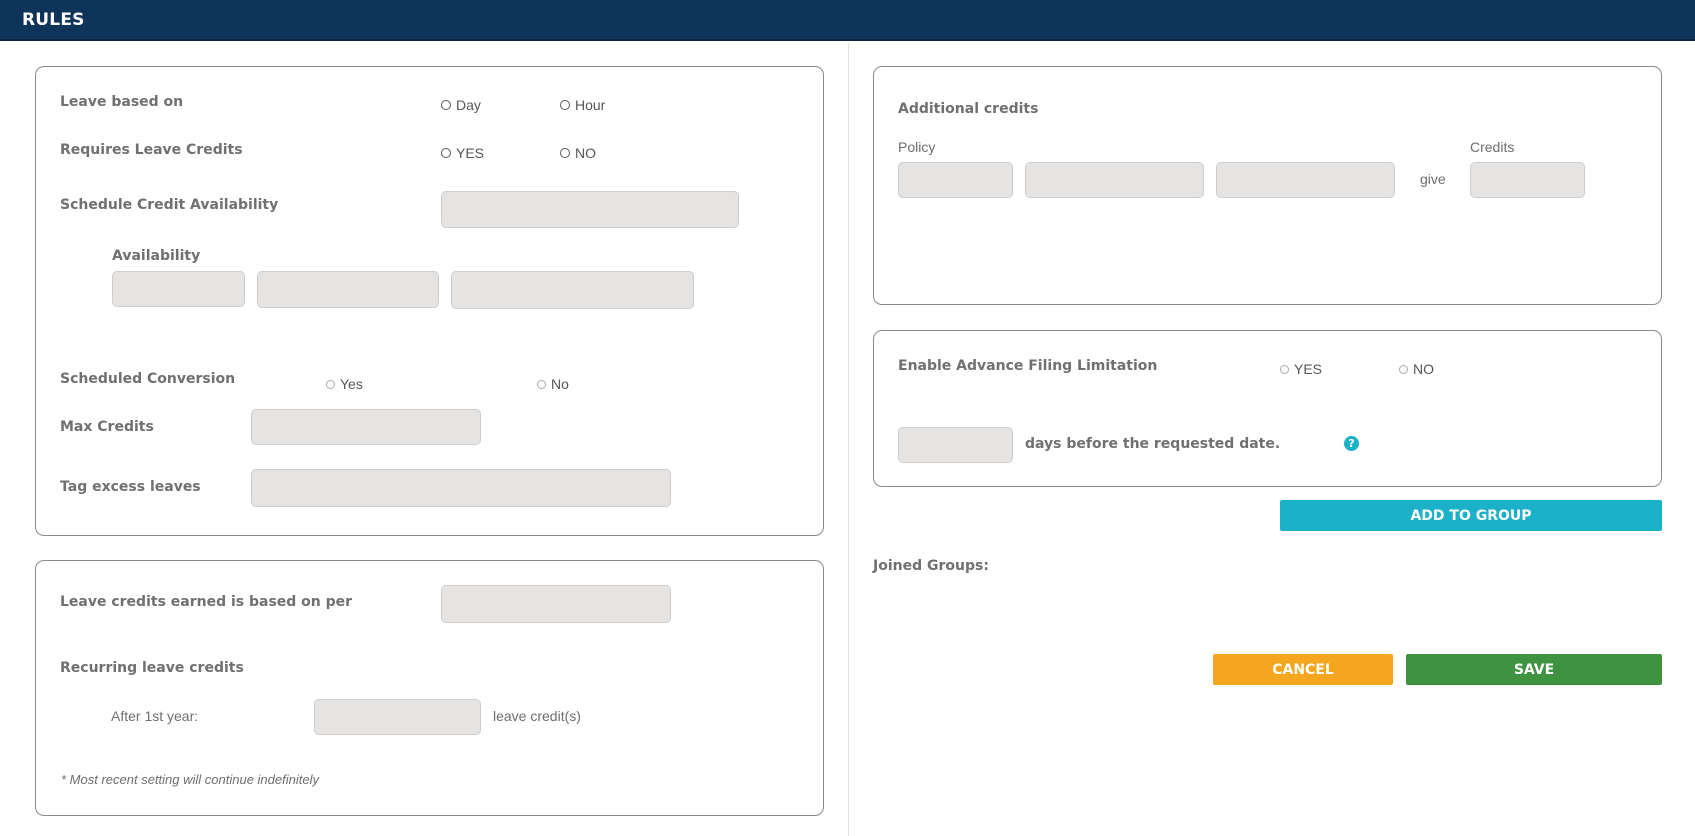  I want to click on requires-leave-credits-label: Requires Leave Credits, so click(151, 150).